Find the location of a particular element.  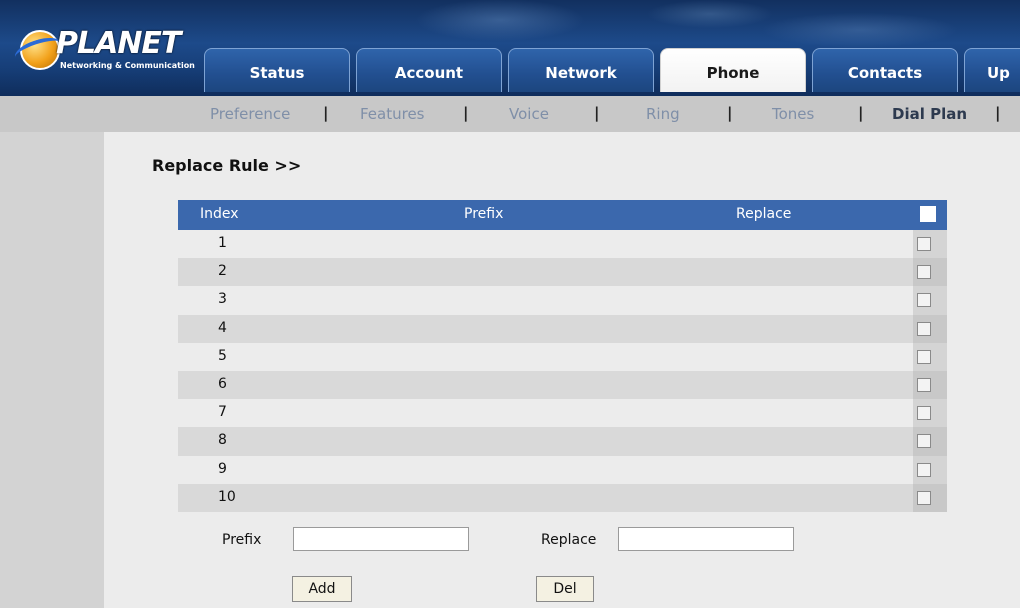

table-row: 4 is located at coordinates (562, 328).